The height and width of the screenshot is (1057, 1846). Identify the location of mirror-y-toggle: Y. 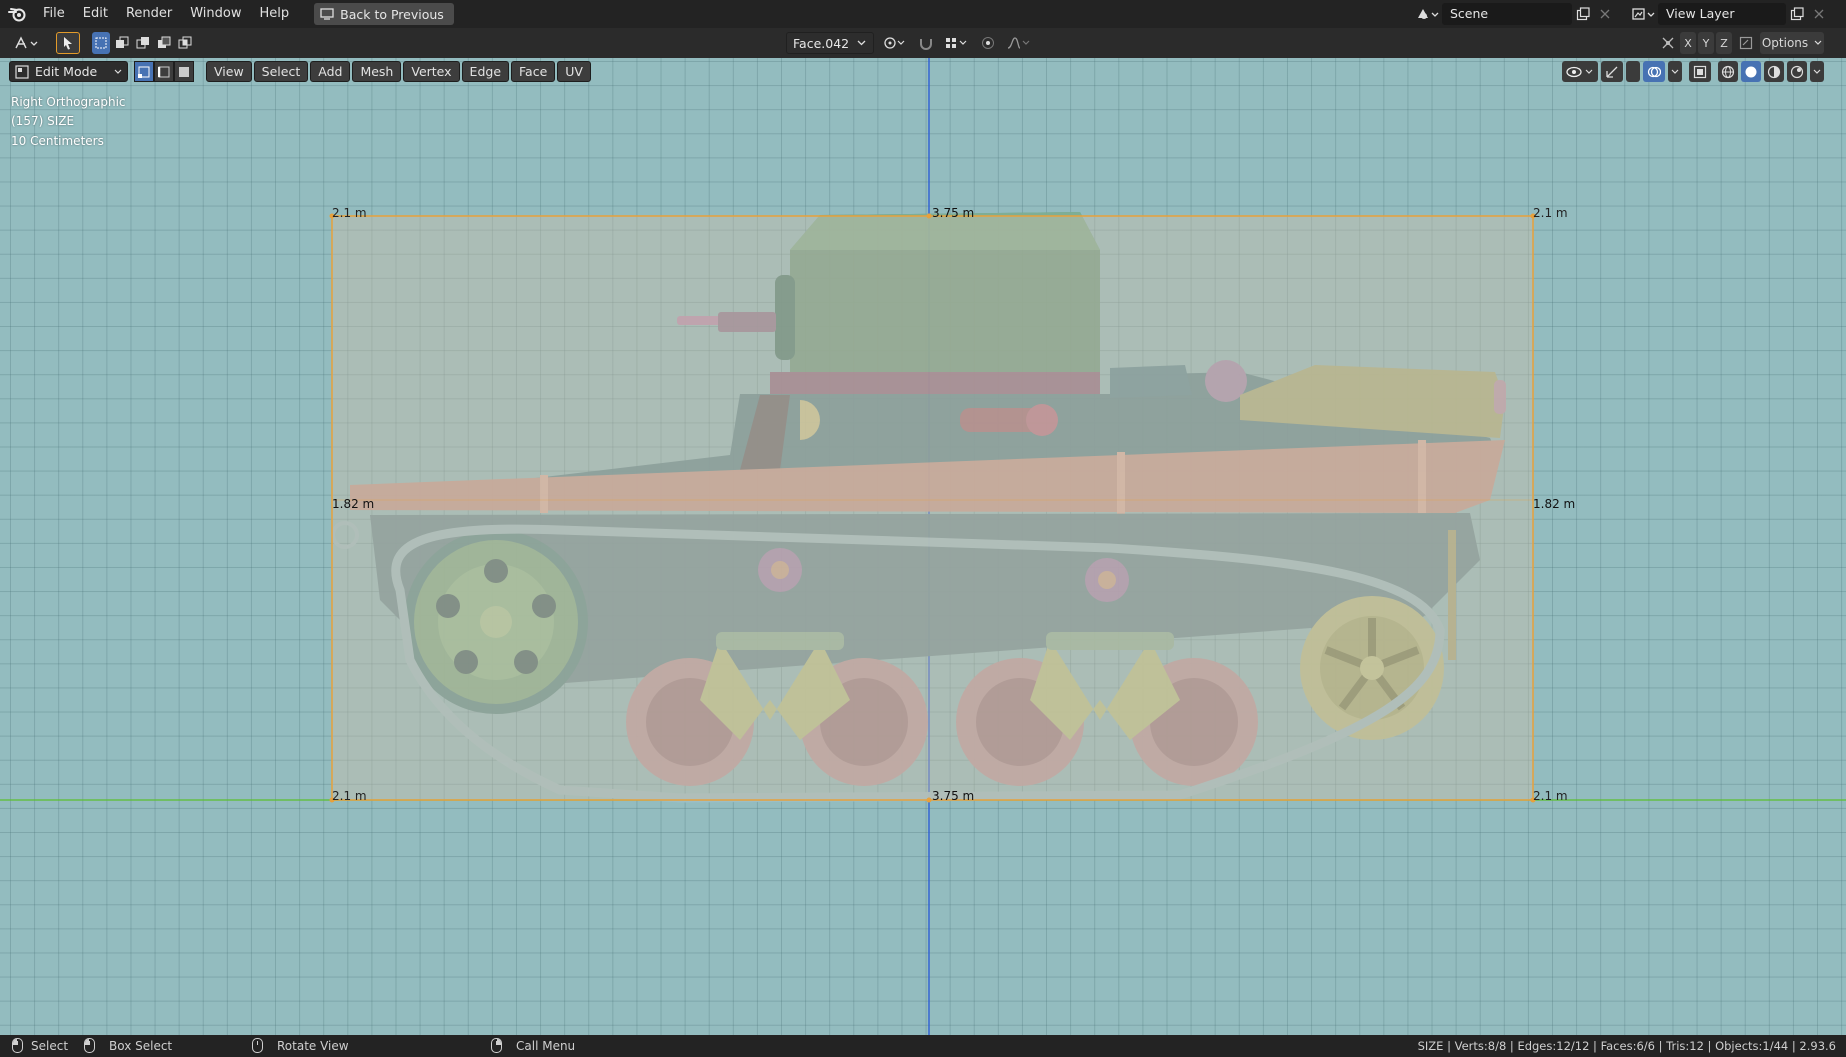
(1706, 43).